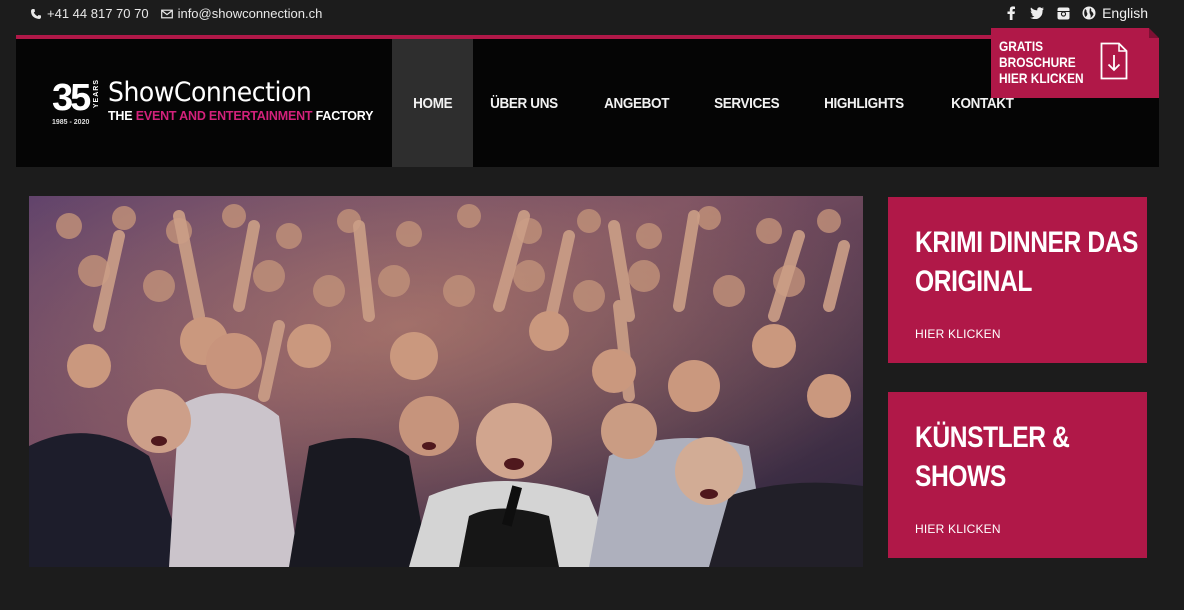 This screenshot has width=1184, height=610. I want to click on logo-dates: 1985 - 2020, so click(71, 122).